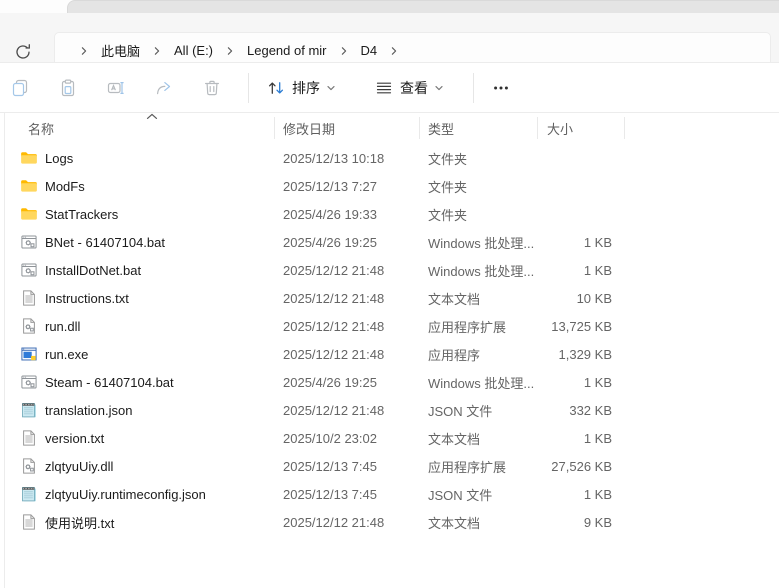 This screenshot has height=588, width=779. Describe the element at coordinates (212, 88) in the screenshot. I see `delete-button` at that location.